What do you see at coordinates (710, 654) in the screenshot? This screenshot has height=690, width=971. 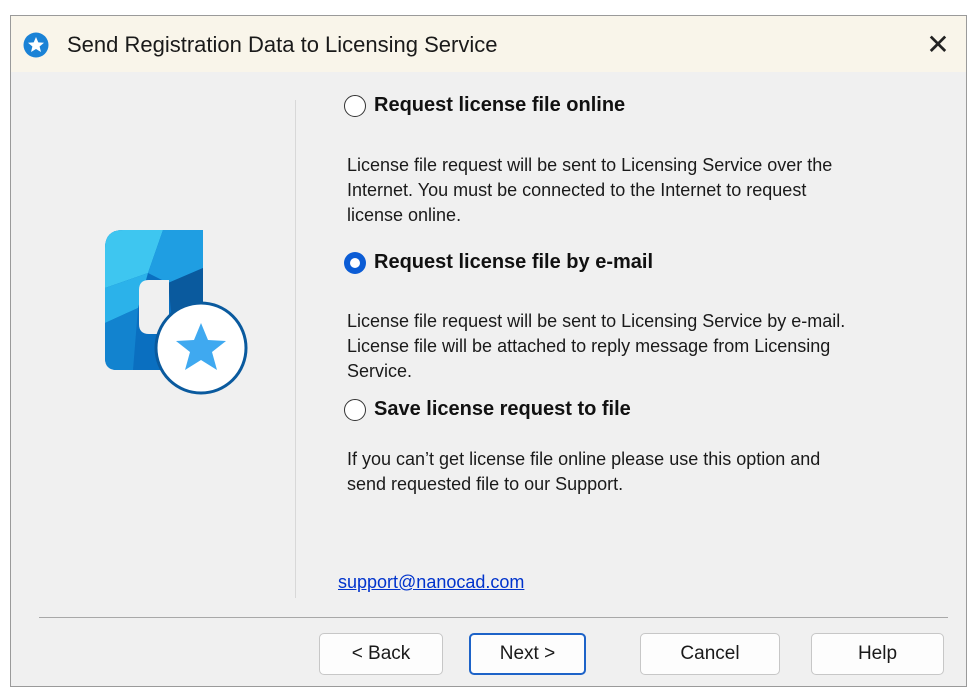 I see `cancel-button: Cancel` at bounding box center [710, 654].